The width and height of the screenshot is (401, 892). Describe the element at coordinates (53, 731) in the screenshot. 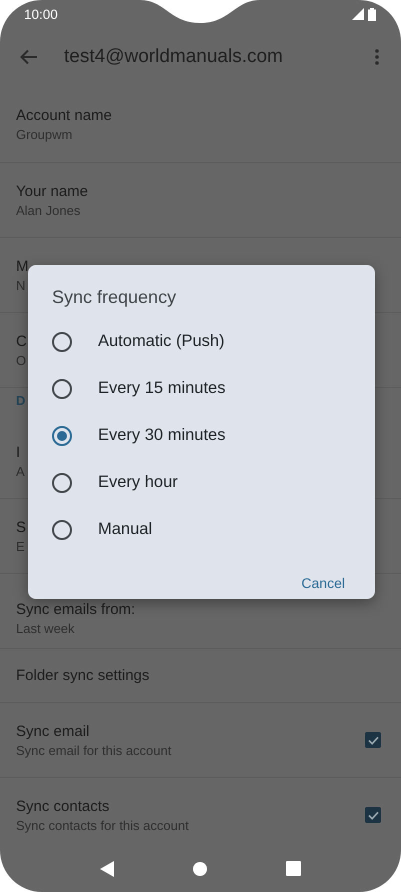

I see `setting-title: Sync email` at that location.